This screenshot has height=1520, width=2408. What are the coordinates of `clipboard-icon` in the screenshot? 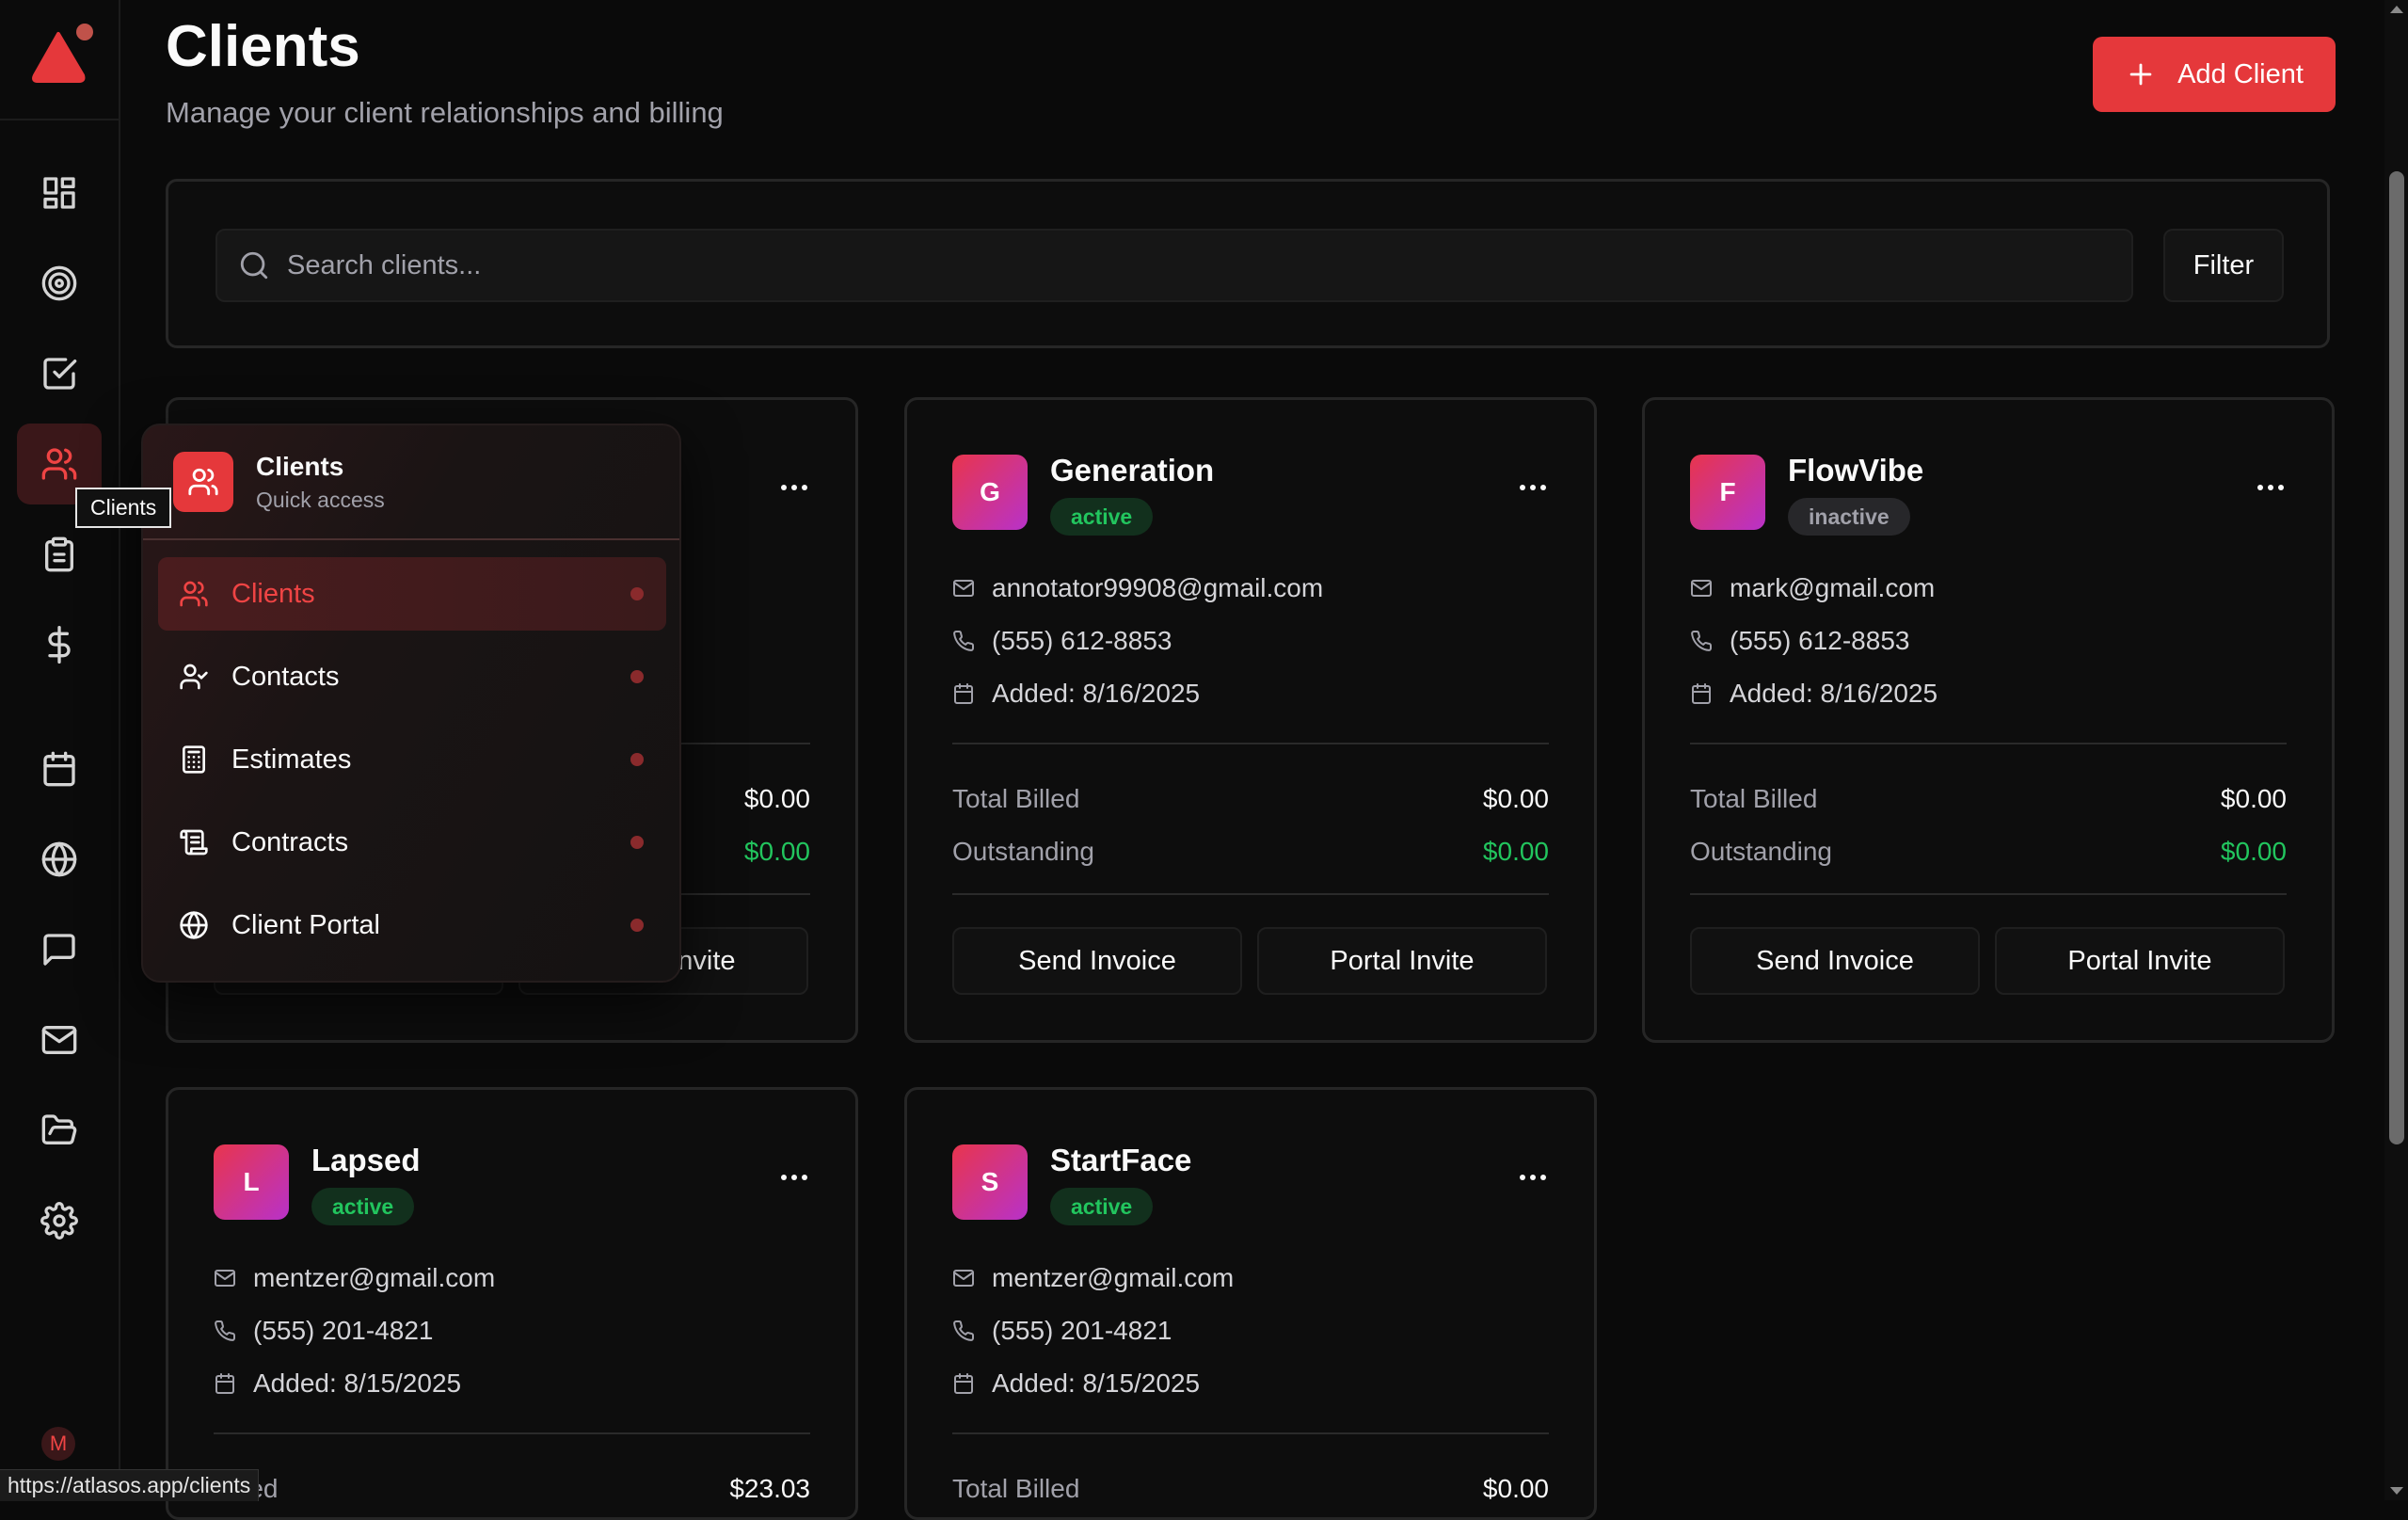 It's located at (59, 554).